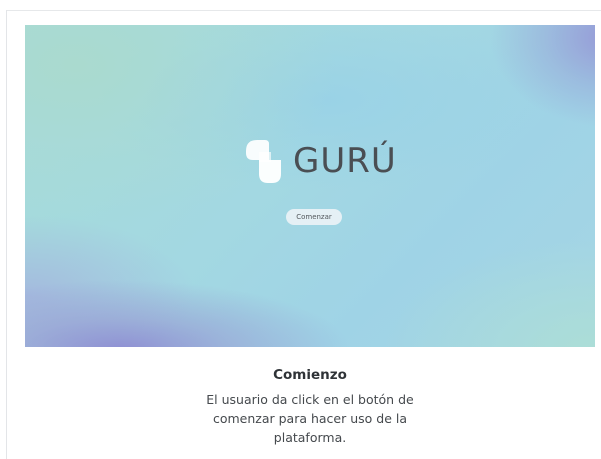 This screenshot has height=459, width=601. I want to click on brand-name: GURÚ, so click(345, 161).